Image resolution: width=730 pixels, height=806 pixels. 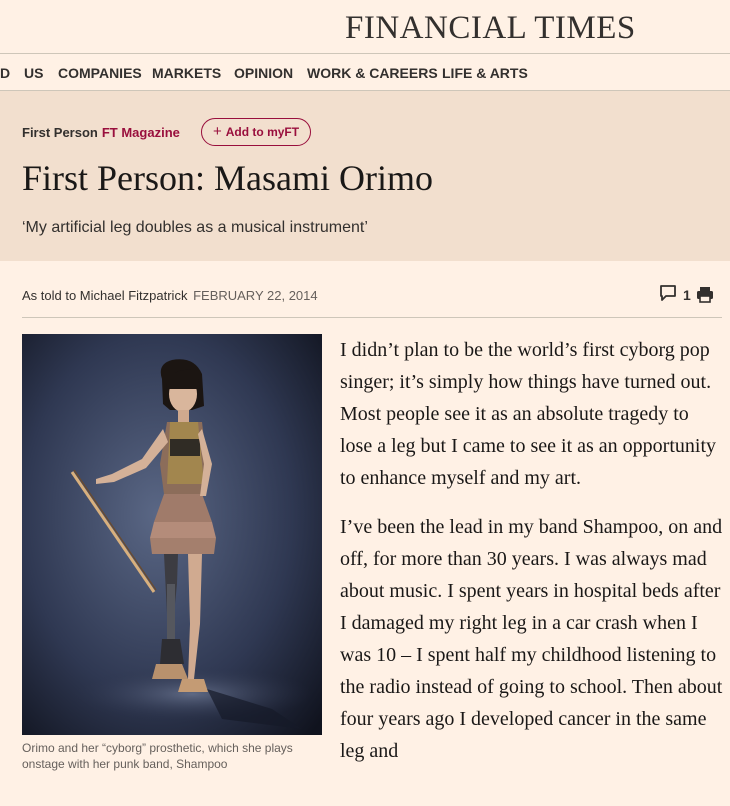 I want to click on add-to-myft-button: + Add to myFT, so click(x=256, y=132).